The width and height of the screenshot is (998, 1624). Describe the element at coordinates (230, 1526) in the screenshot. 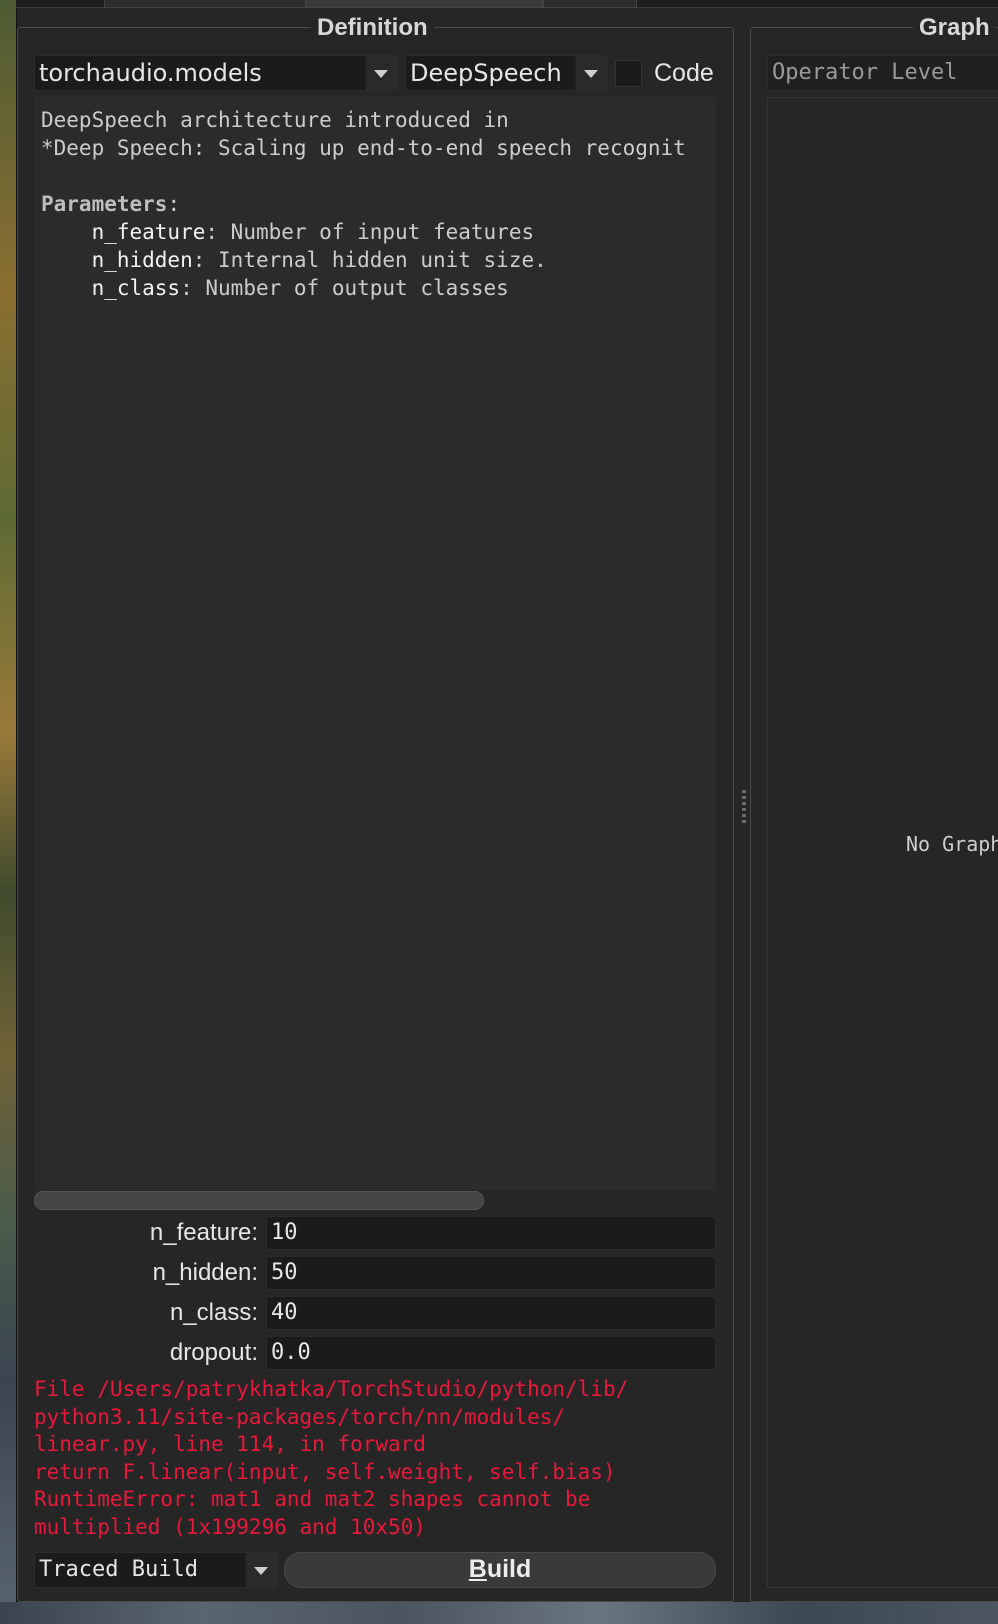

I see `error-line: multiplied (1x199296 and 10x50)` at that location.